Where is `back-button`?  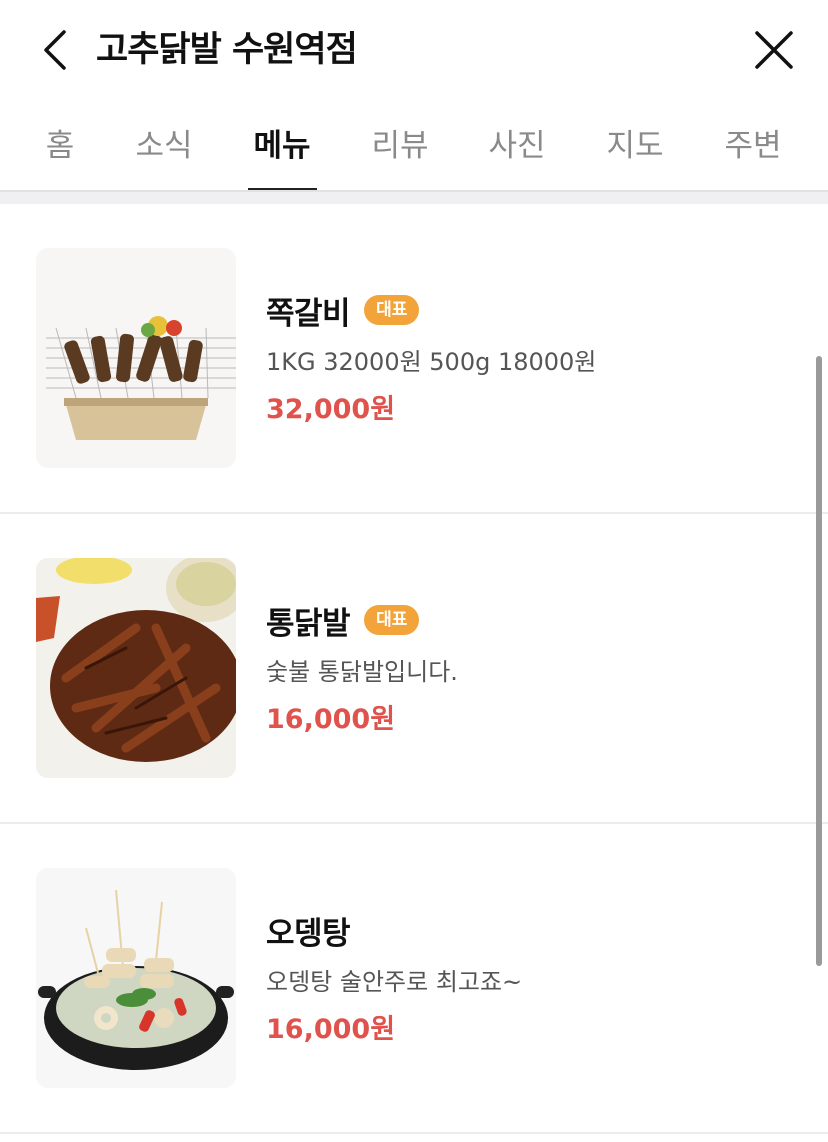 back-button is located at coordinates (56, 50).